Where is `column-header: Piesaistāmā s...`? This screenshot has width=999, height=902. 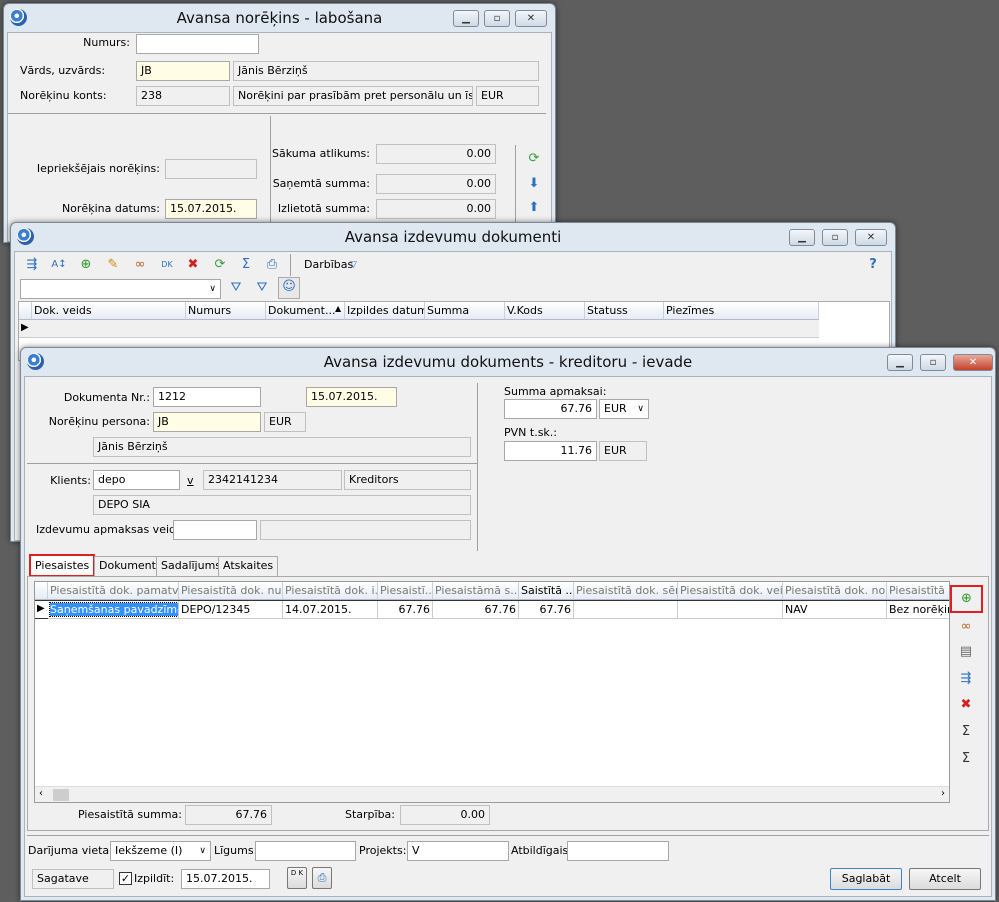
column-header: Piesaistāmā s... is located at coordinates (476, 591).